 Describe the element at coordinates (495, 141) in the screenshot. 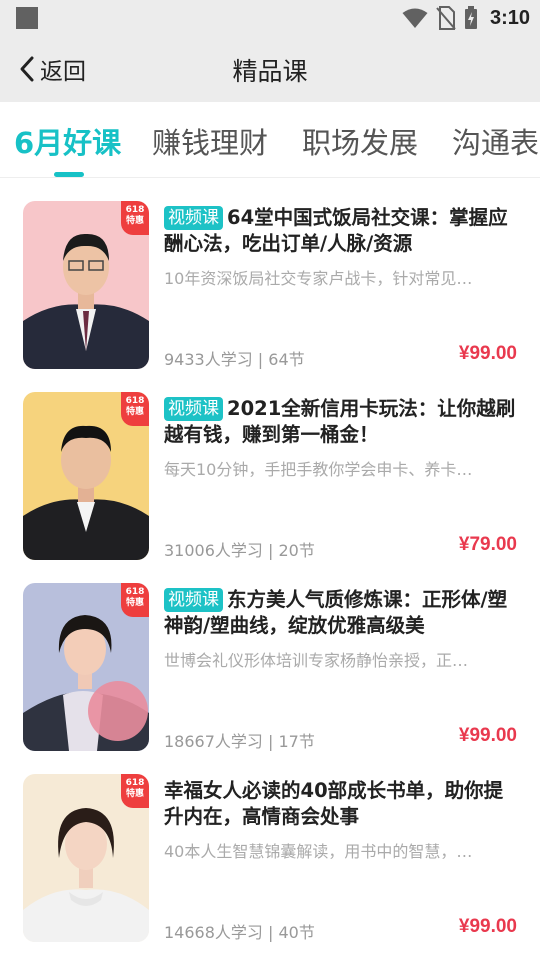

I see `tab-communication: 沟通表` at that location.